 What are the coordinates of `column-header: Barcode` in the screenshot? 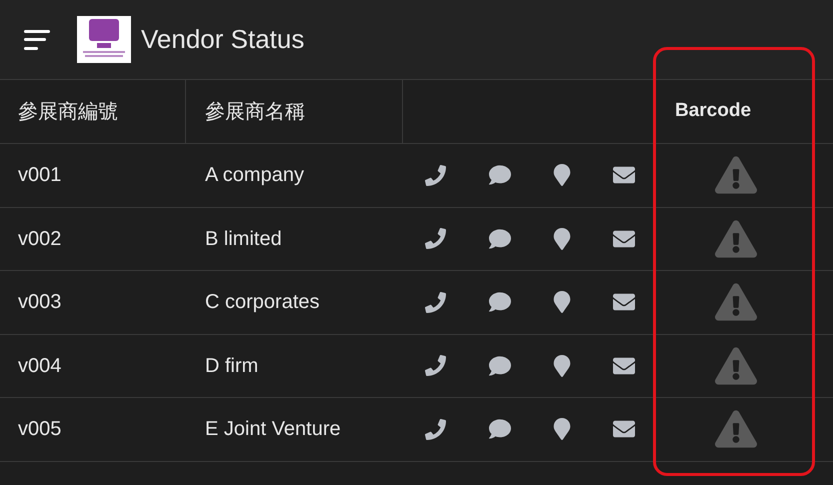 It's located at (713, 111).